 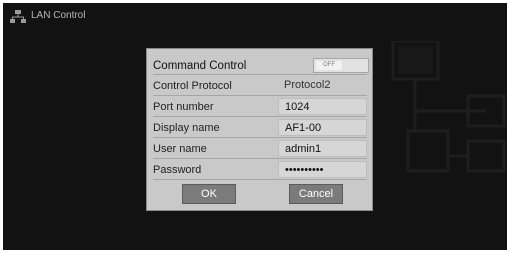 I want to click on display-name-field: AF1-00, so click(x=322, y=127).